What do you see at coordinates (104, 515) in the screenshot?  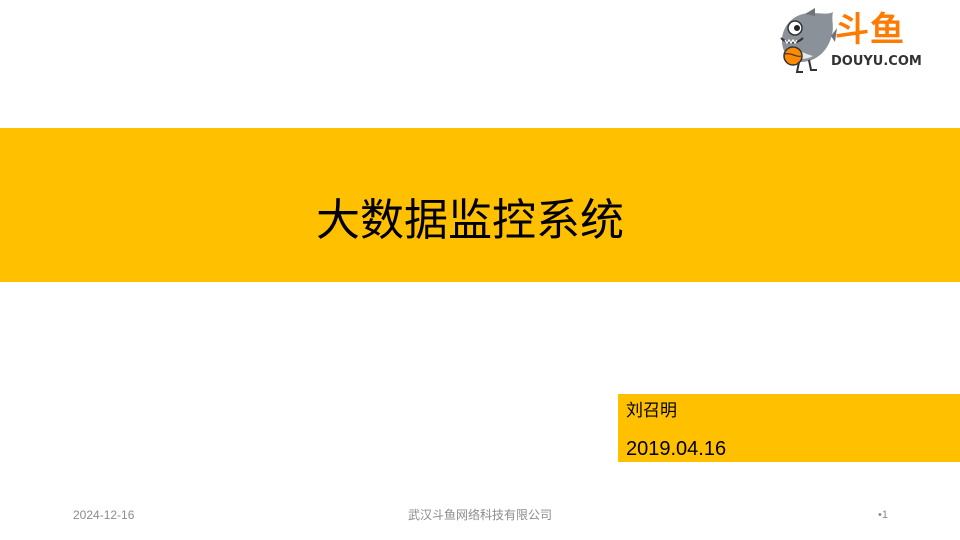 I see `footer-date: 2024-12-16` at bounding box center [104, 515].